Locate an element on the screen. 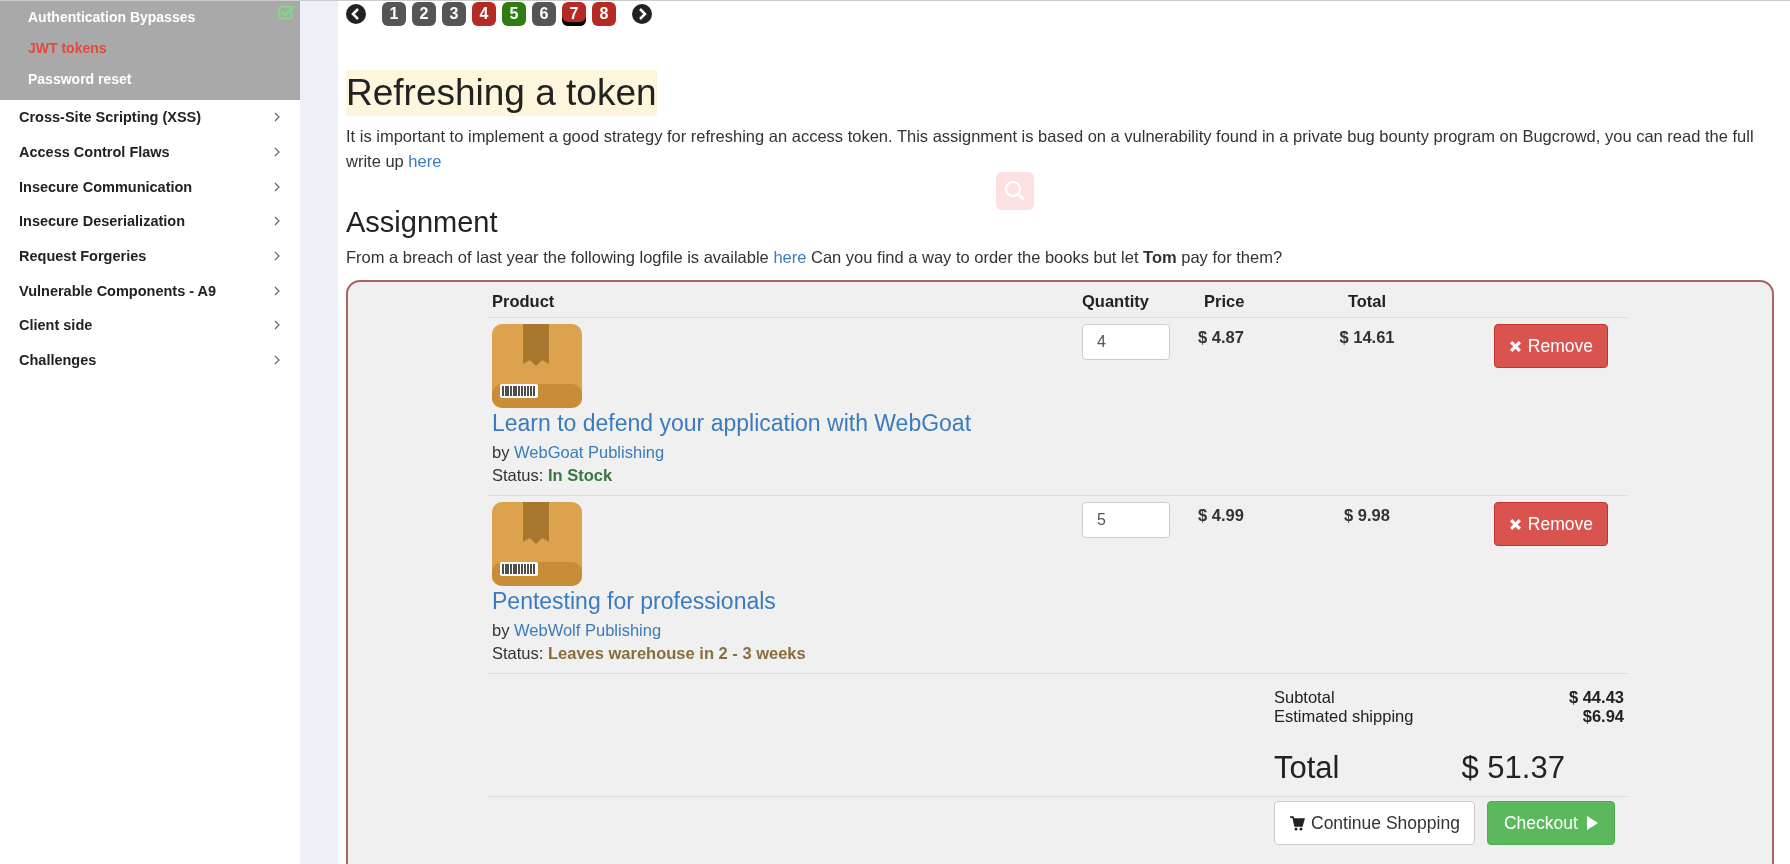  section-heading: Assignment is located at coordinates (422, 222).